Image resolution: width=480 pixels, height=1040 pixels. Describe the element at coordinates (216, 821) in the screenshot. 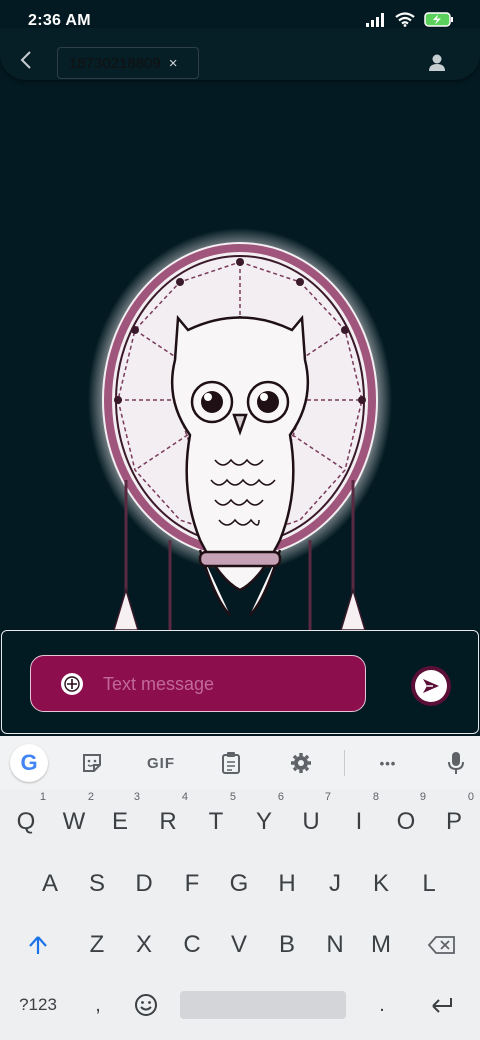

I see `key-label: T` at that location.